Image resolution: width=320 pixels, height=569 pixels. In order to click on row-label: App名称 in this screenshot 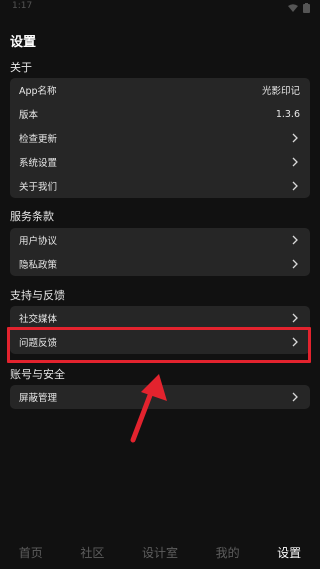, I will do `click(38, 91)`.